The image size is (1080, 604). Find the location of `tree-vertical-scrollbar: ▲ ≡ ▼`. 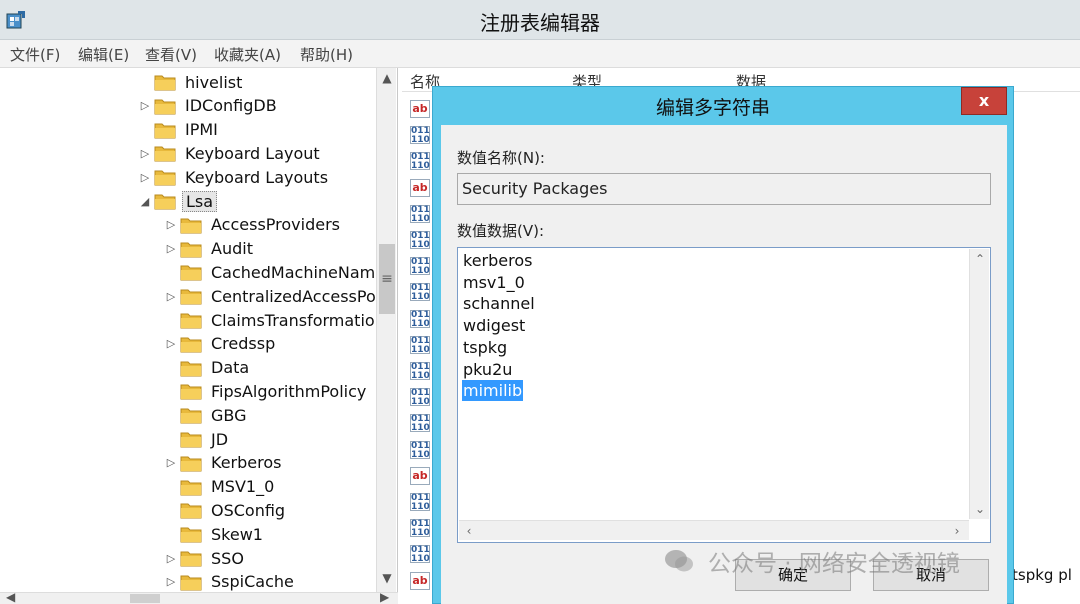

tree-vertical-scrollbar: ▲ ≡ ▼ is located at coordinates (386, 330).